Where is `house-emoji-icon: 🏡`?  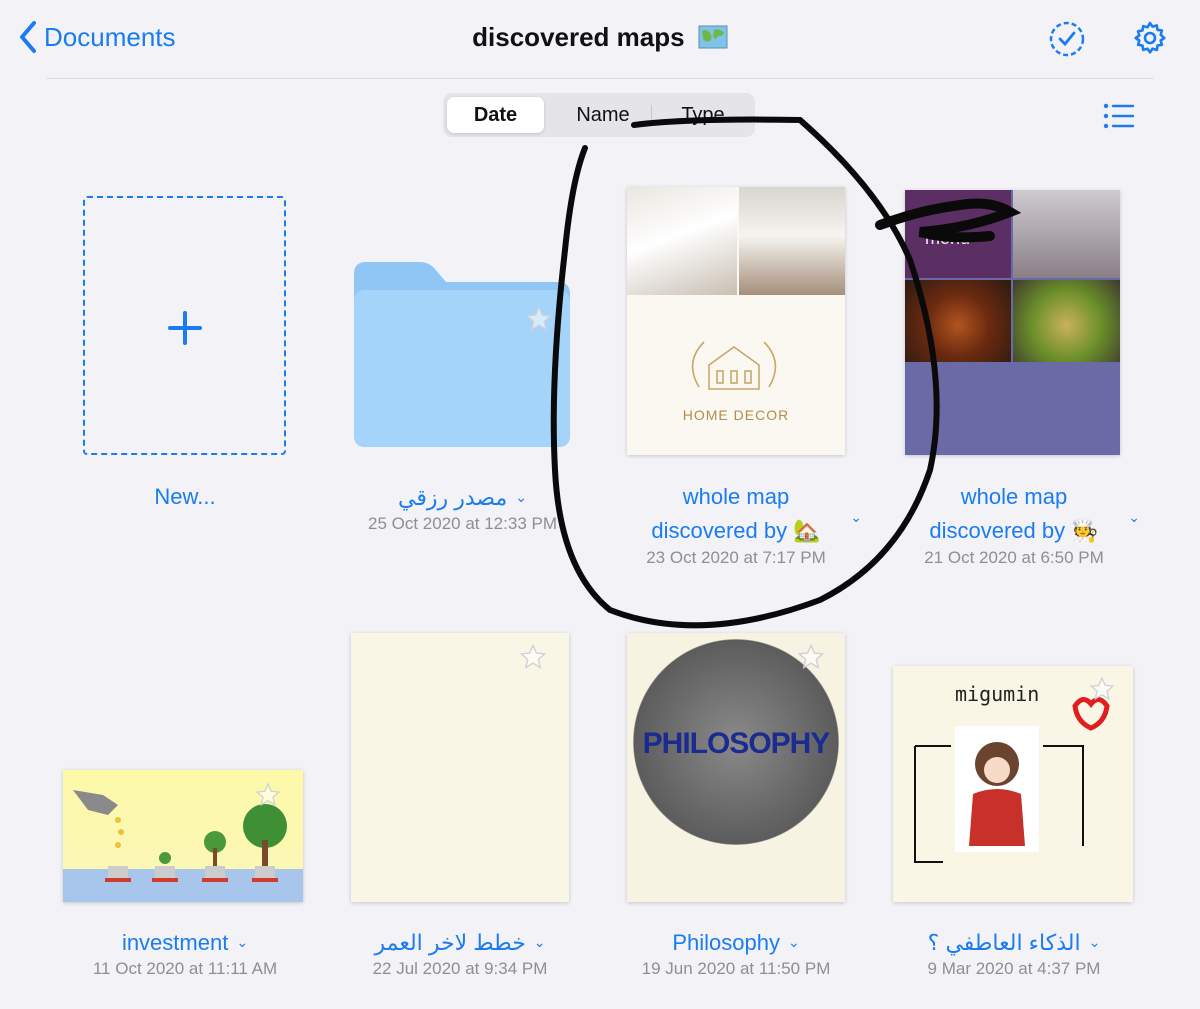
house-emoji-icon: 🏡 is located at coordinates (807, 530).